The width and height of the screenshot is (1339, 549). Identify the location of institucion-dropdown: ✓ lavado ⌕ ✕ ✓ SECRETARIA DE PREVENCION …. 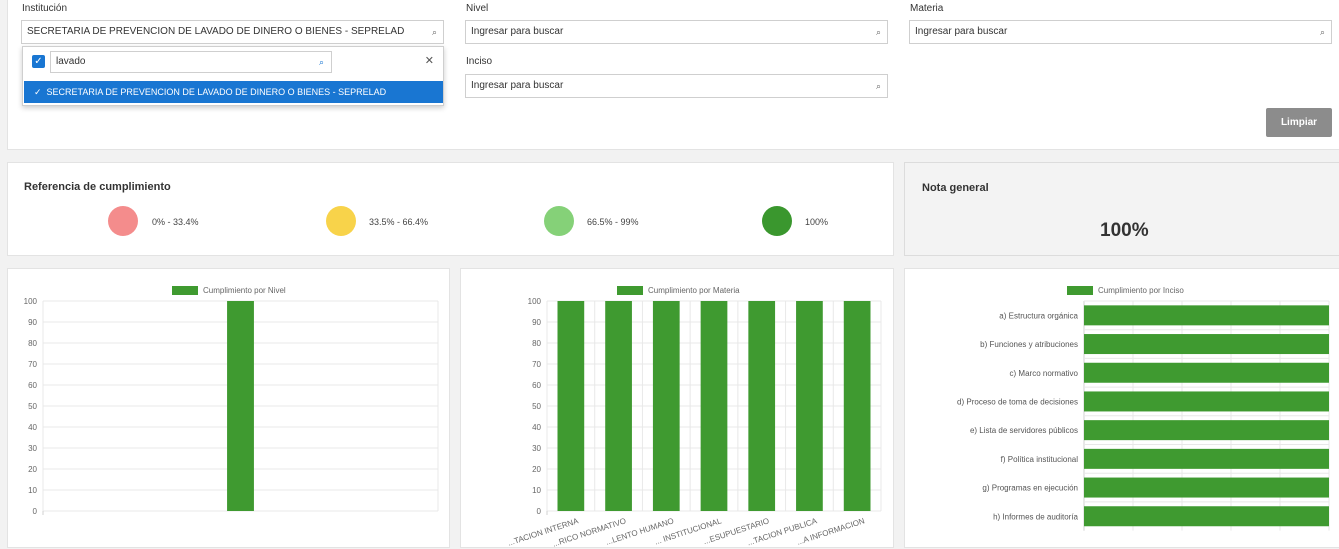
(233, 76).